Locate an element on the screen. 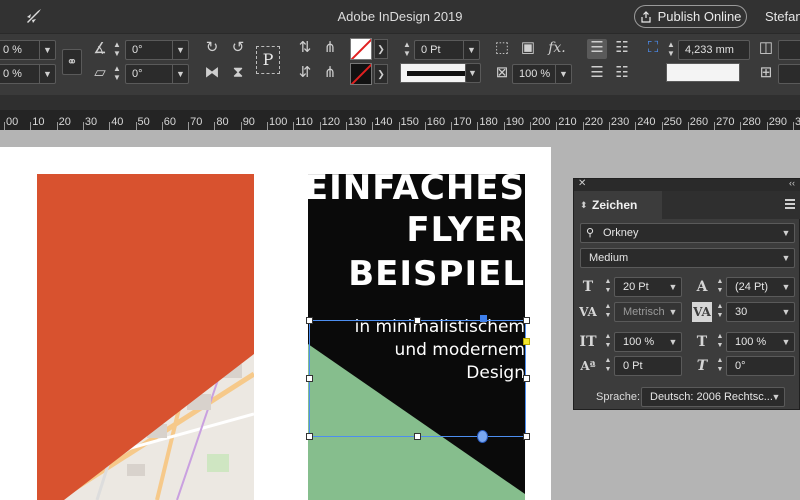 The height and width of the screenshot is (500, 800). font-family-field: ⚲ Orkney ▼ is located at coordinates (687, 233).